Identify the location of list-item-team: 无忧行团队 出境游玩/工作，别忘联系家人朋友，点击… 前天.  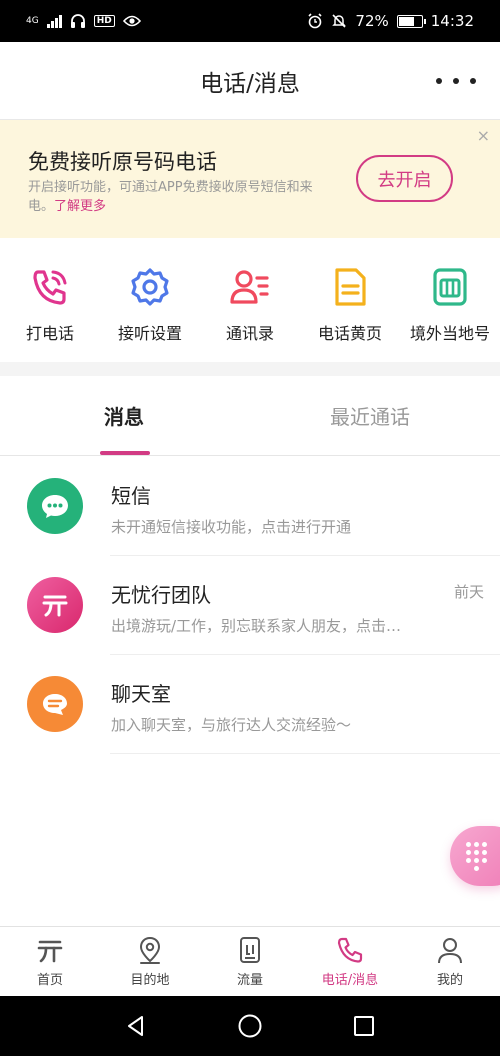
(250, 605).